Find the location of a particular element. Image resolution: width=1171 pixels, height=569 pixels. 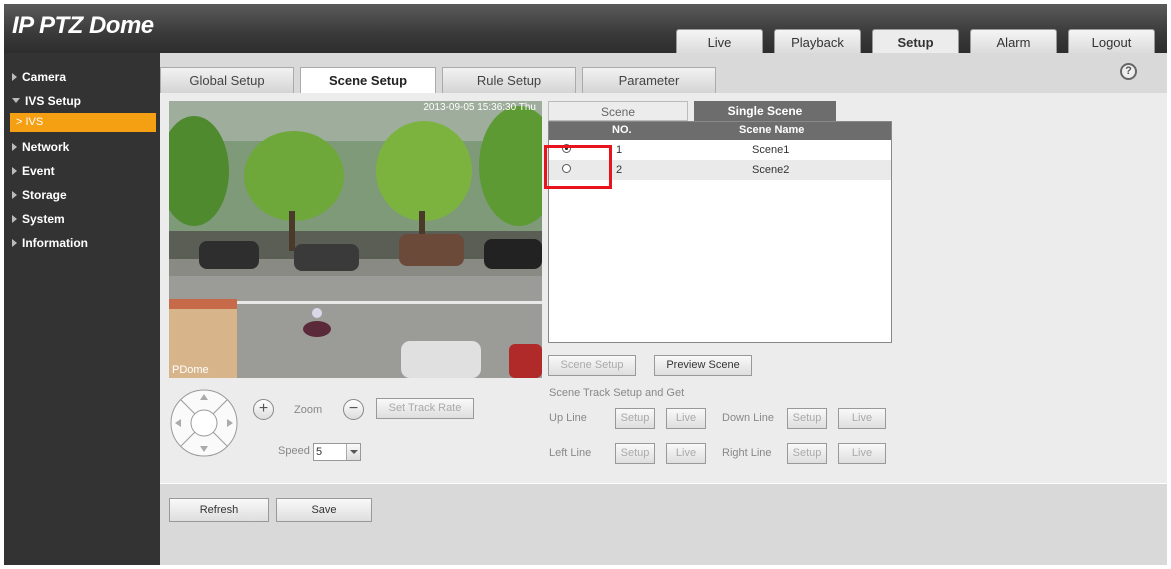

up-line-live-button: Live is located at coordinates (686, 418).